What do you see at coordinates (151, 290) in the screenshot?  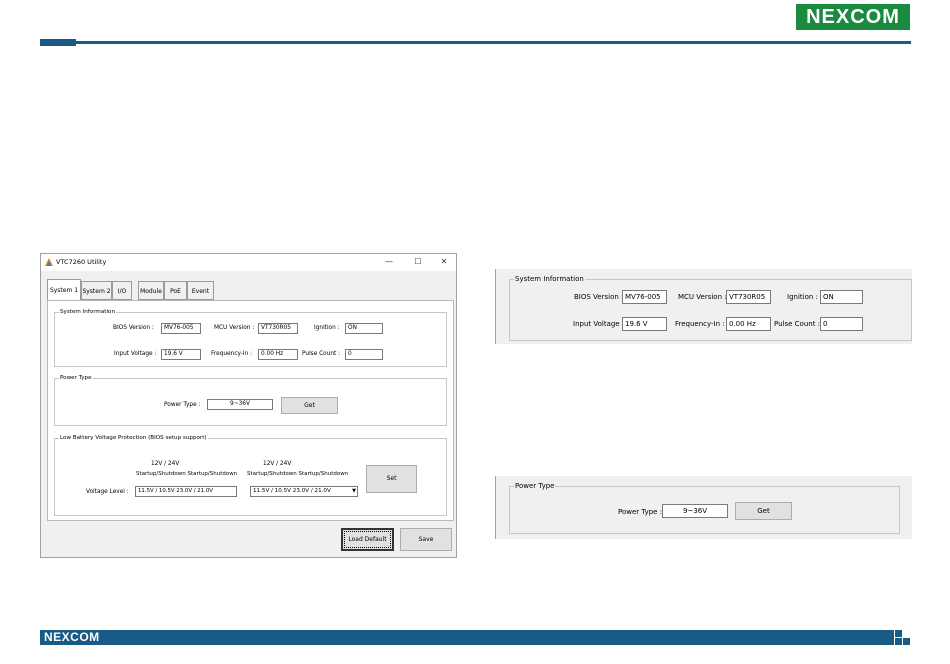 I see `tab-module: Module` at bounding box center [151, 290].